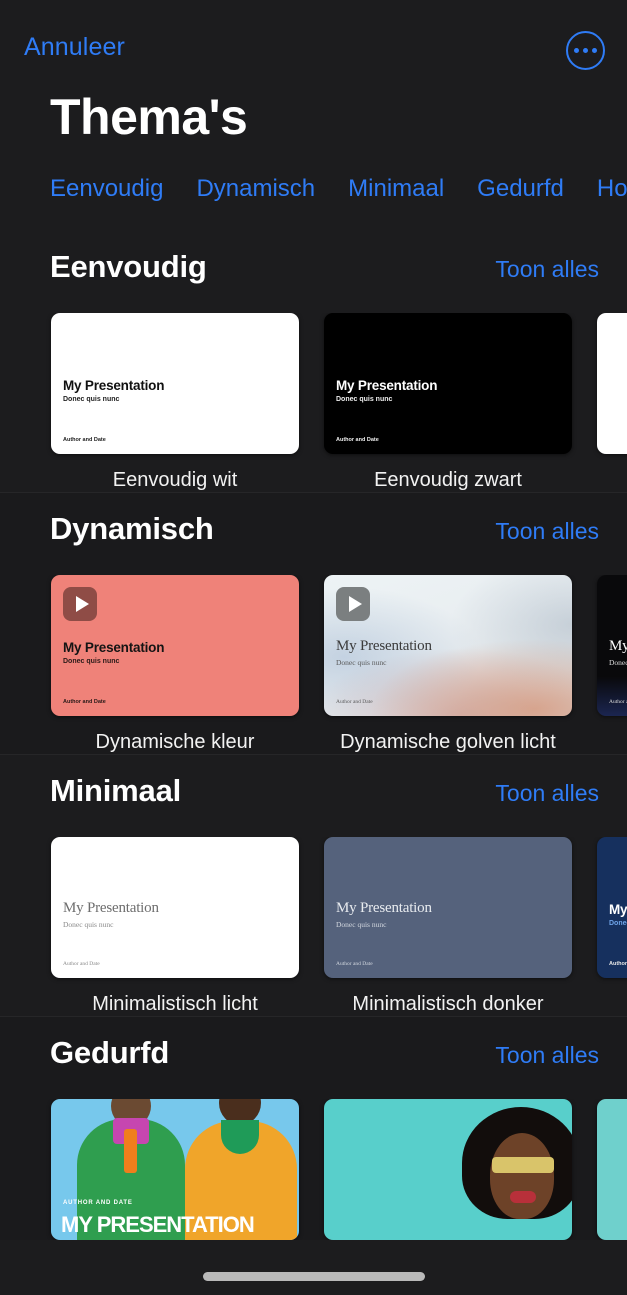  What do you see at coordinates (106, 189) in the screenshot?
I see `tab-eenvoudig: Eenvoudig` at bounding box center [106, 189].